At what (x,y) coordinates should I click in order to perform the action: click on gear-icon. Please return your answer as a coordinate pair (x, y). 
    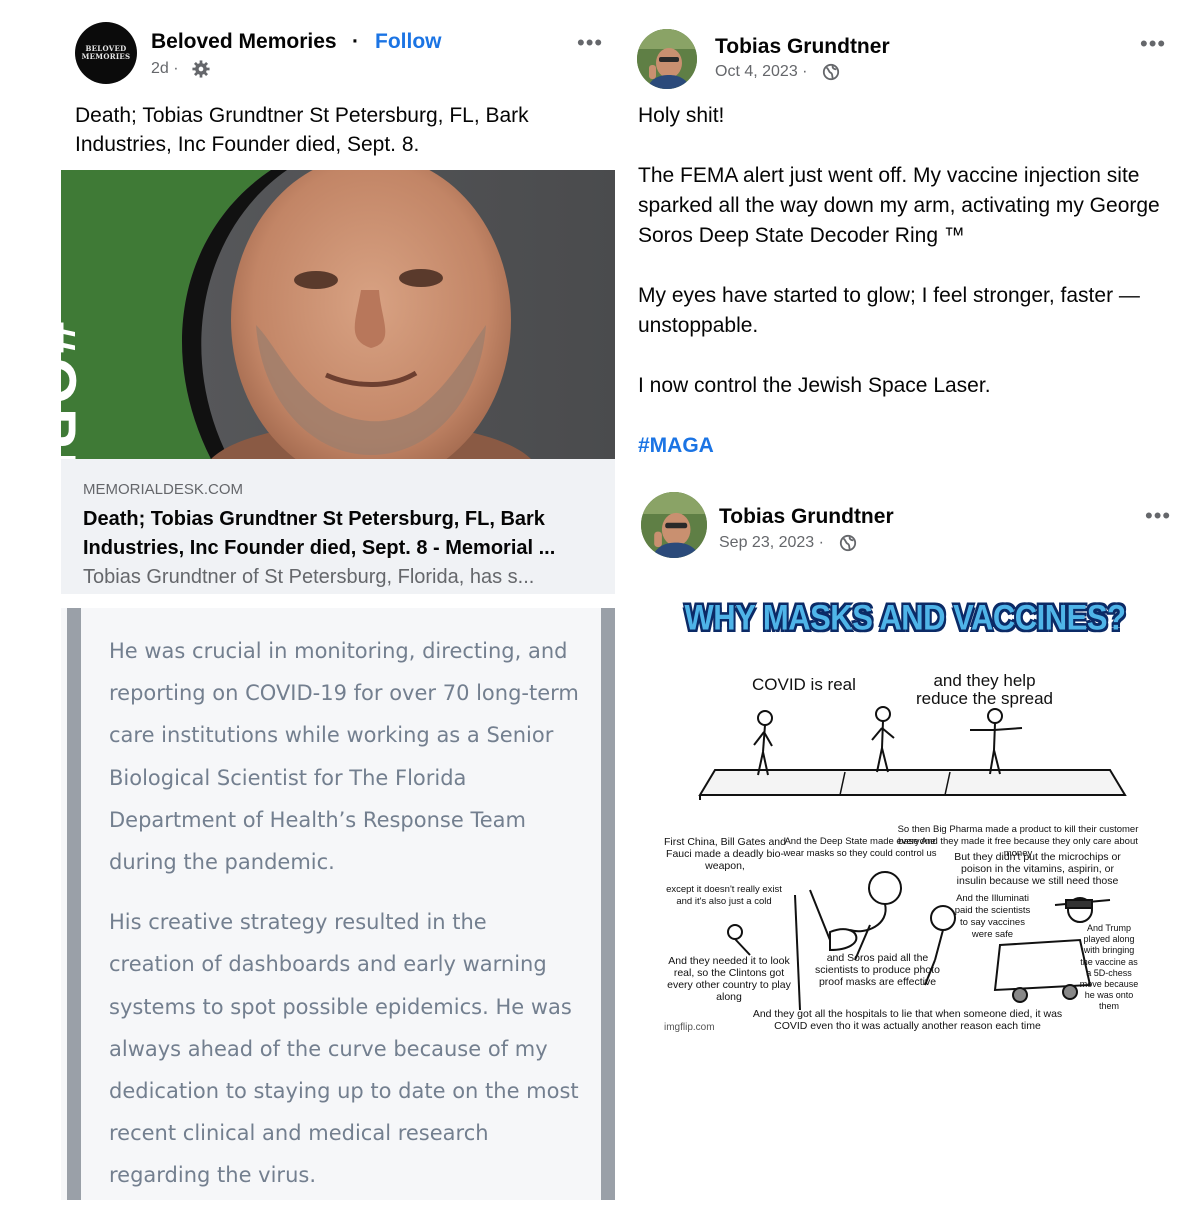
    Looking at the image, I should click on (201, 69).